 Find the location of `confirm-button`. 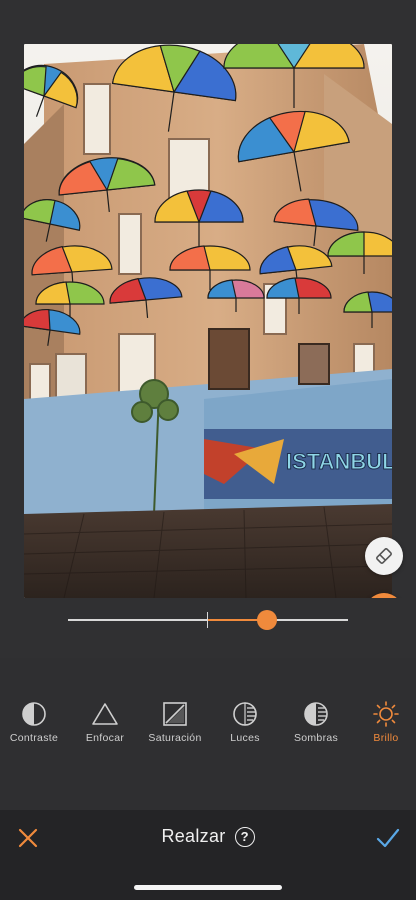

confirm-button is located at coordinates (388, 838).